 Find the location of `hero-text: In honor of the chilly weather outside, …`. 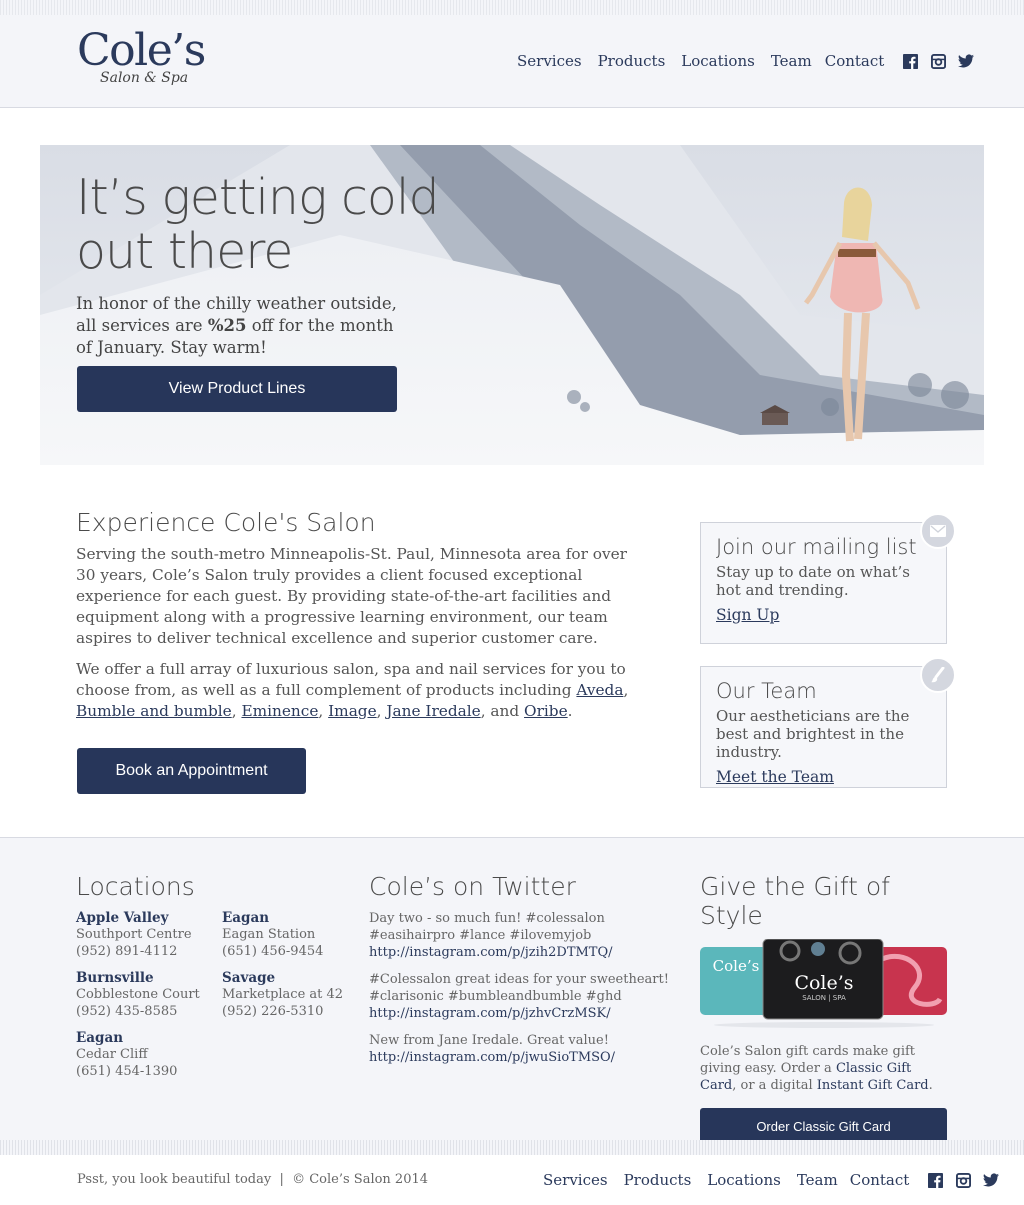

hero-text: In honor of the chilly weather outside, … is located at coordinates (241, 326).